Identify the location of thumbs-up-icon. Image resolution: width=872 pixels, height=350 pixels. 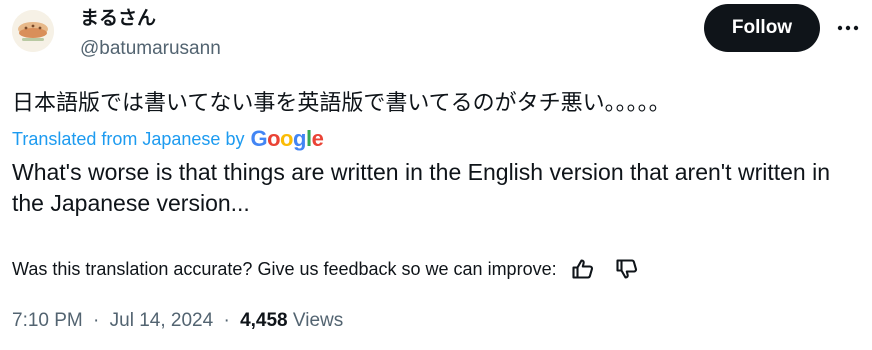
(582, 269).